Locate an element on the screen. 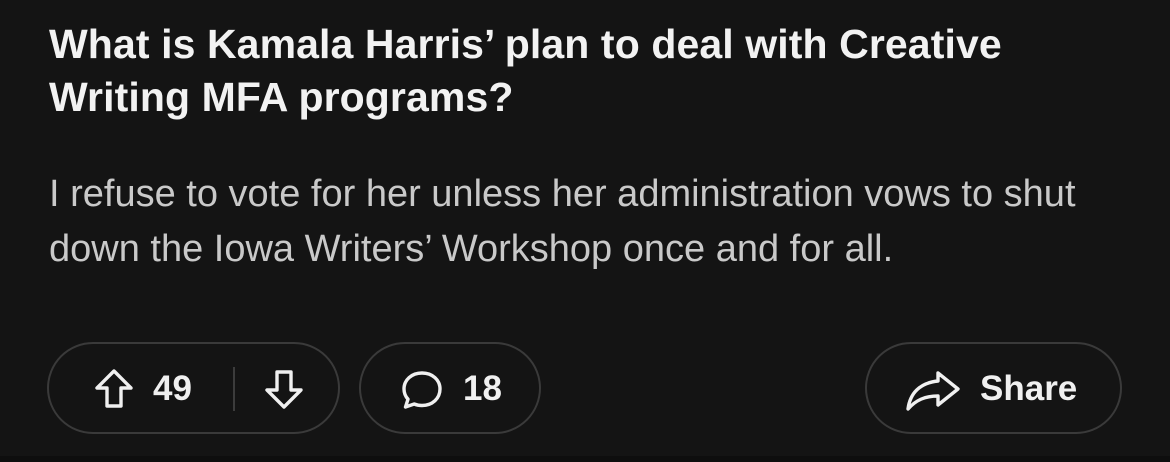 The image size is (1170, 462). arrow-down-outline-icon is located at coordinates (284, 389).